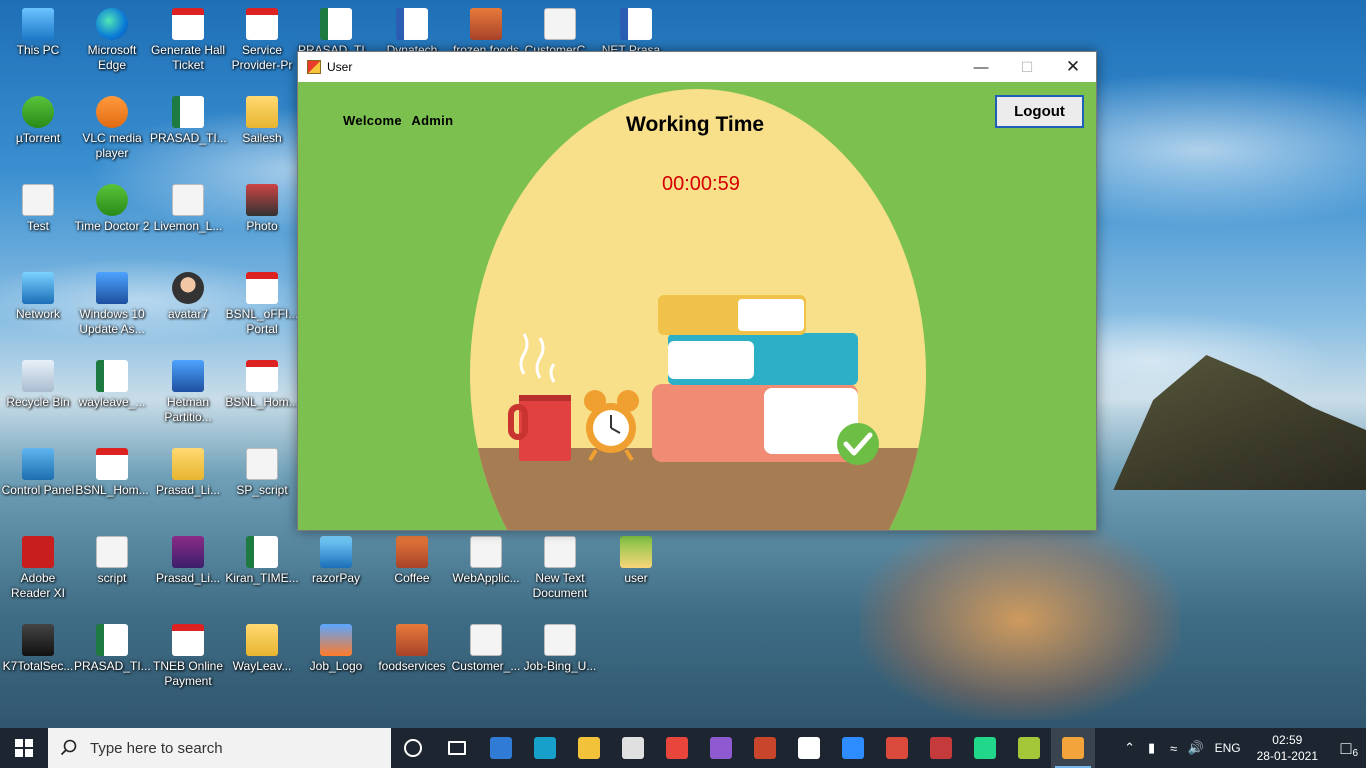 The height and width of the screenshot is (768, 1366). I want to click on close-icon: ✕, so click(1073, 66).